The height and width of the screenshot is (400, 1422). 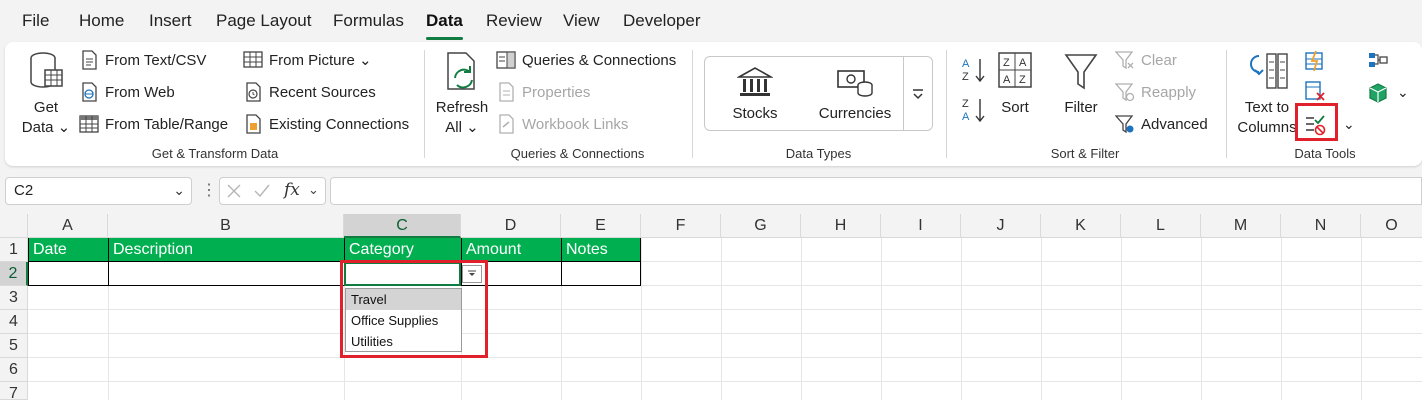 I want to click on clear-filter-button: Clear, so click(x=1146, y=60).